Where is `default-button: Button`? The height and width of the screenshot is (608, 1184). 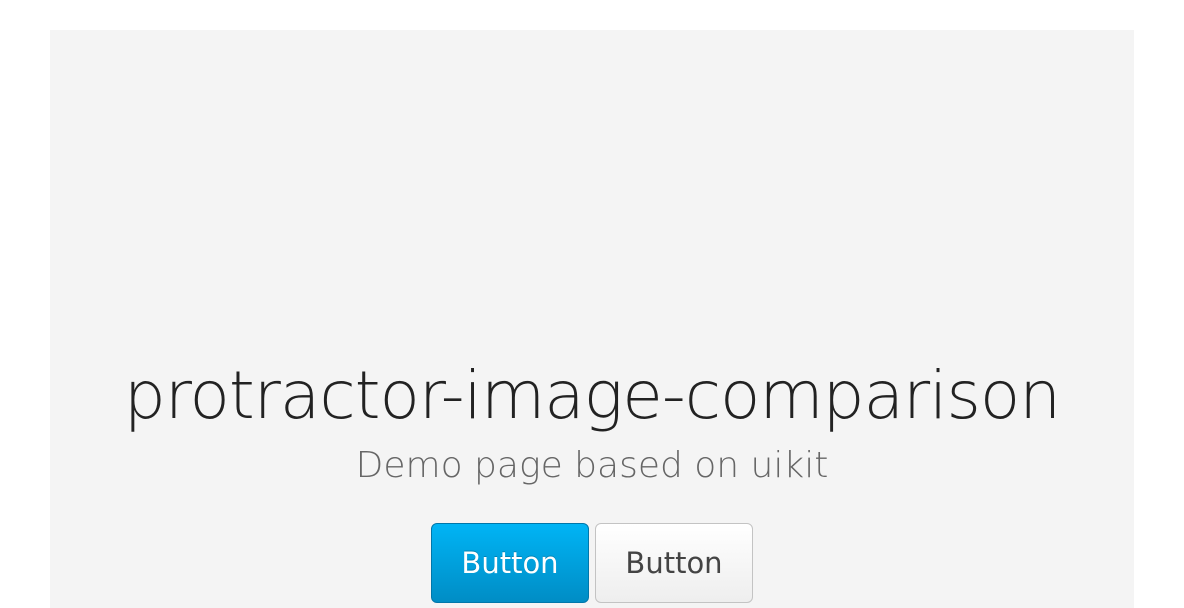
default-button: Button is located at coordinates (674, 563).